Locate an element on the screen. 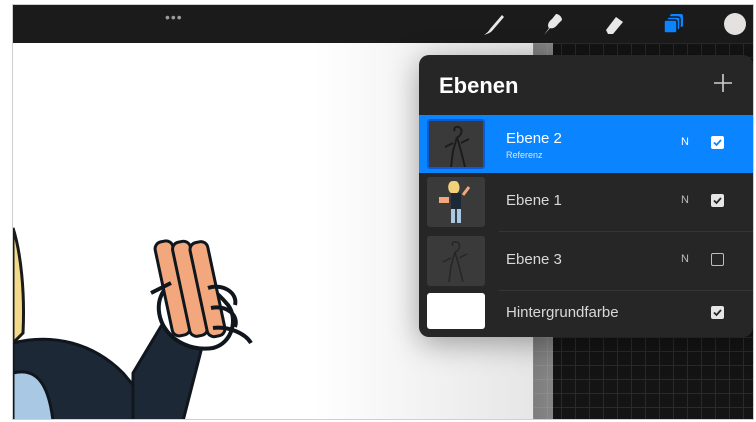 Image resolution: width=756 pixels, height=422 pixels. panel-title: Ebenen is located at coordinates (479, 85).